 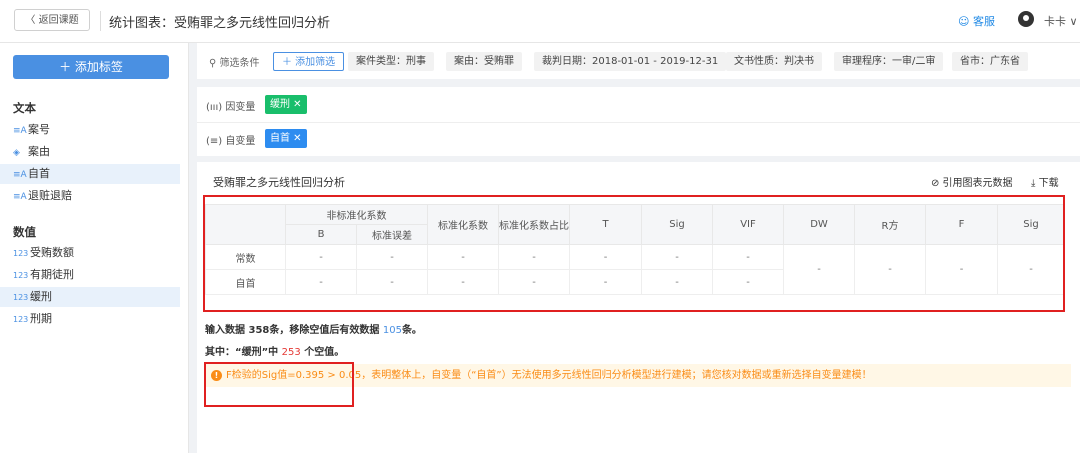 I want to click on layers-icon: ◈, so click(x=16, y=153).